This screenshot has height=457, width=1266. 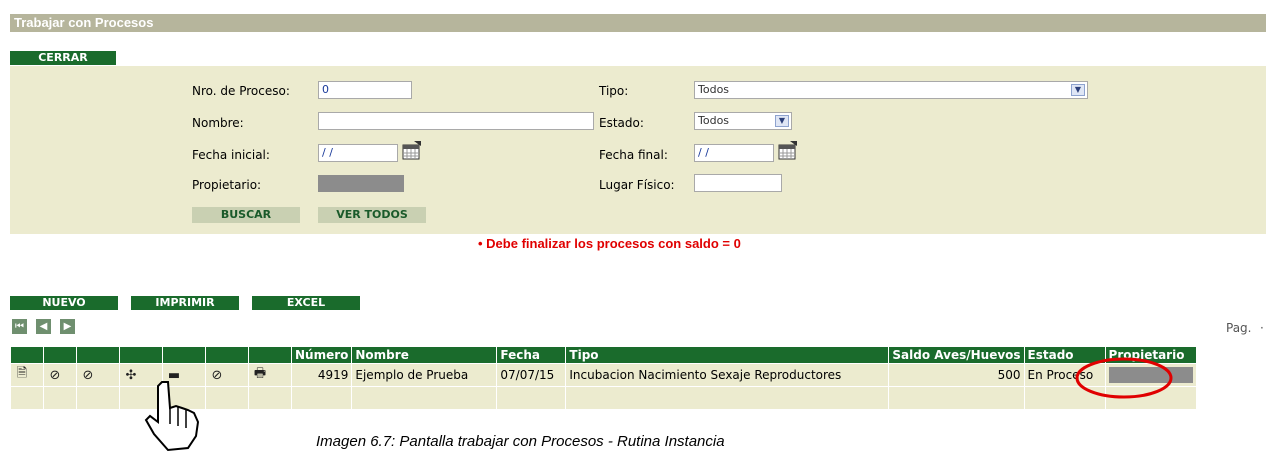 What do you see at coordinates (956, 375) in the screenshot?
I see `cell-saldo: 500` at bounding box center [956, 375].